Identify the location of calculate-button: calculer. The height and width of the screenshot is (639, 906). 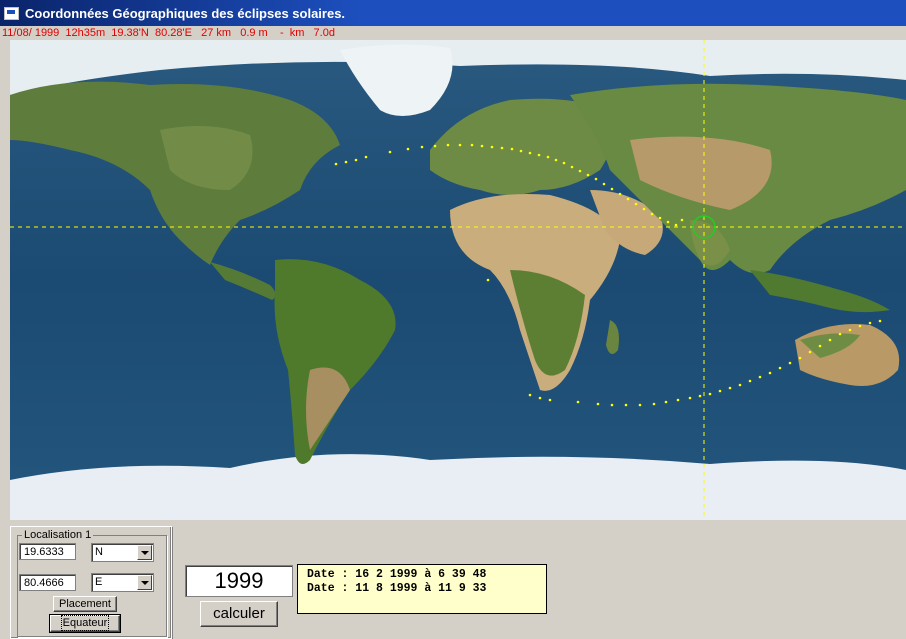
(239, 614).